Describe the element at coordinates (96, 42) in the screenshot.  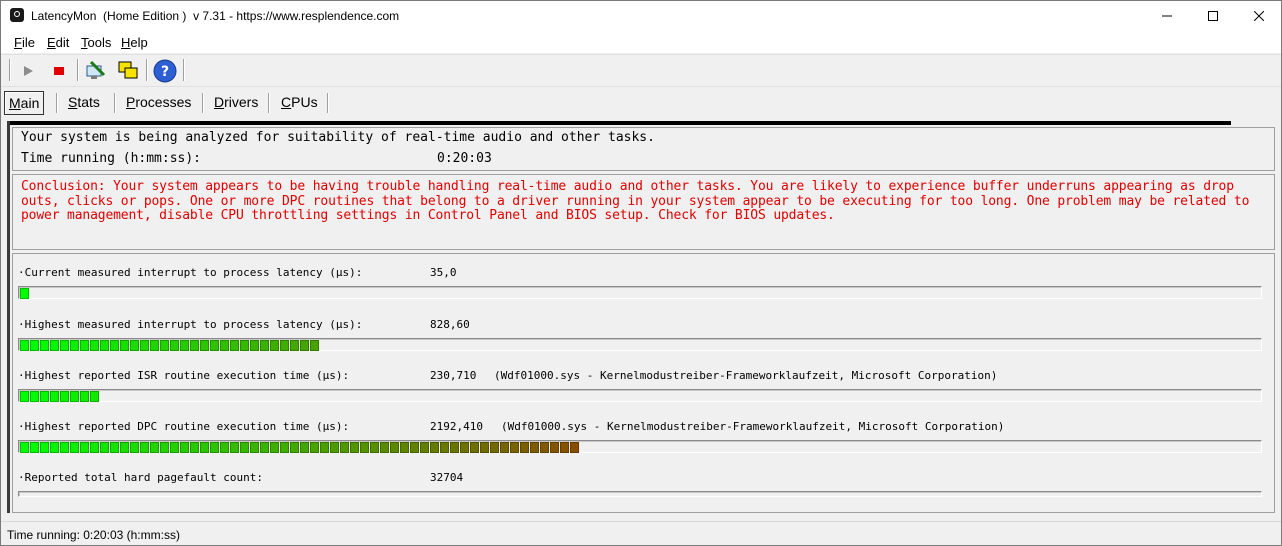
I see `menu-tools: Tools` at that location.